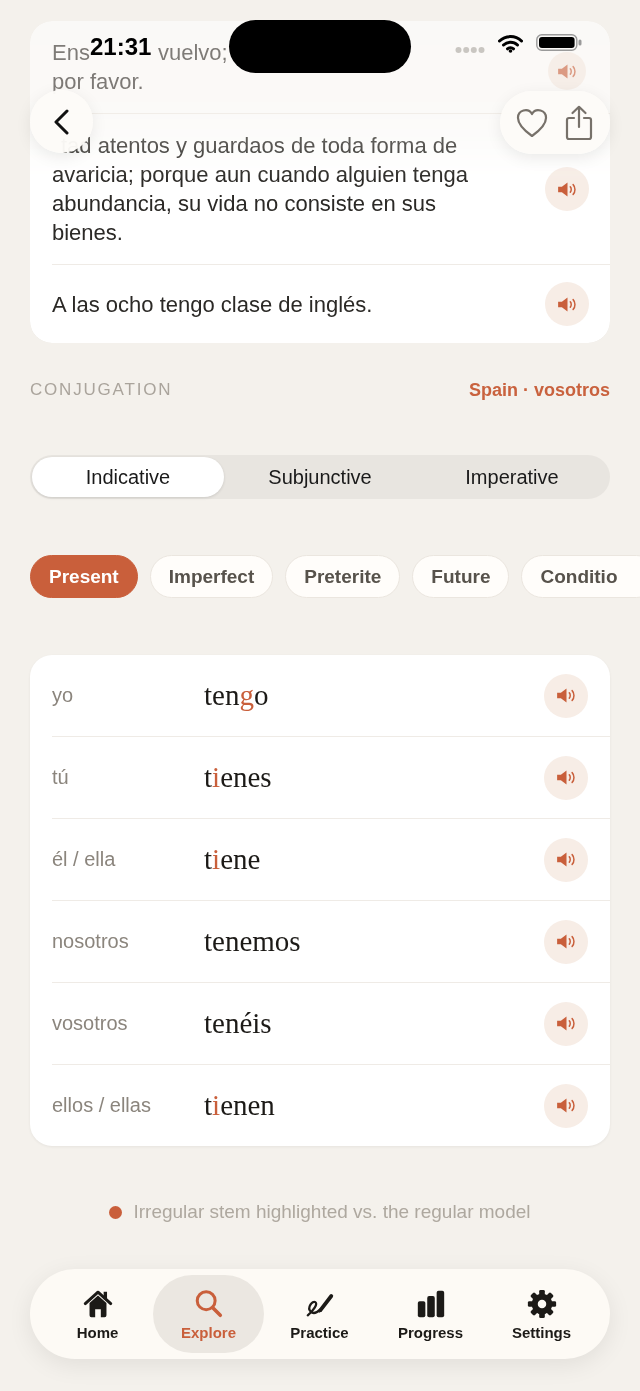 The width and height of the screenshot is (640, 1391). What do you see at coordinates (97, 1314) in the screenshot?
I see `tab-bar-item: Home` at bounding box center [97, 1314].